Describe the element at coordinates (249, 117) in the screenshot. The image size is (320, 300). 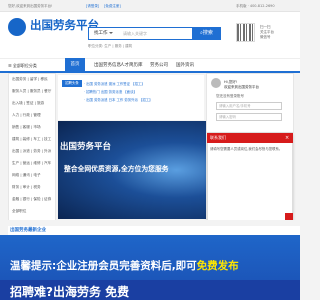
I see `password-field: 请输入密码` at that location.